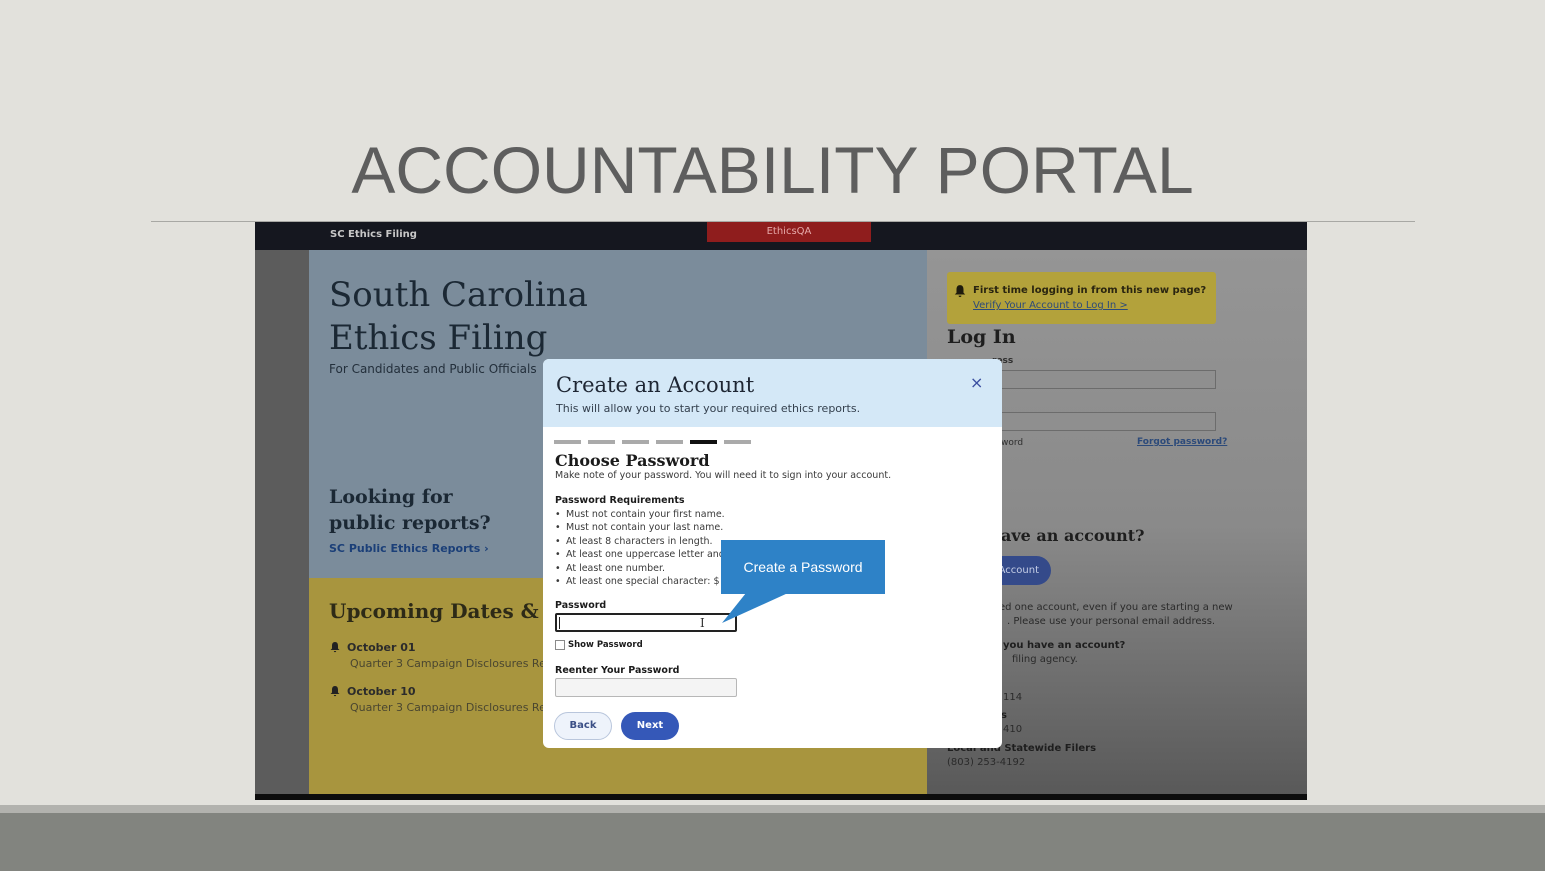 The width and height of the screenshot is (1545, 871). What do you see at coordinates (646, 568) in the screenshot?
I see `requirement-item: At least one number.` at bounding box center [646, 568].